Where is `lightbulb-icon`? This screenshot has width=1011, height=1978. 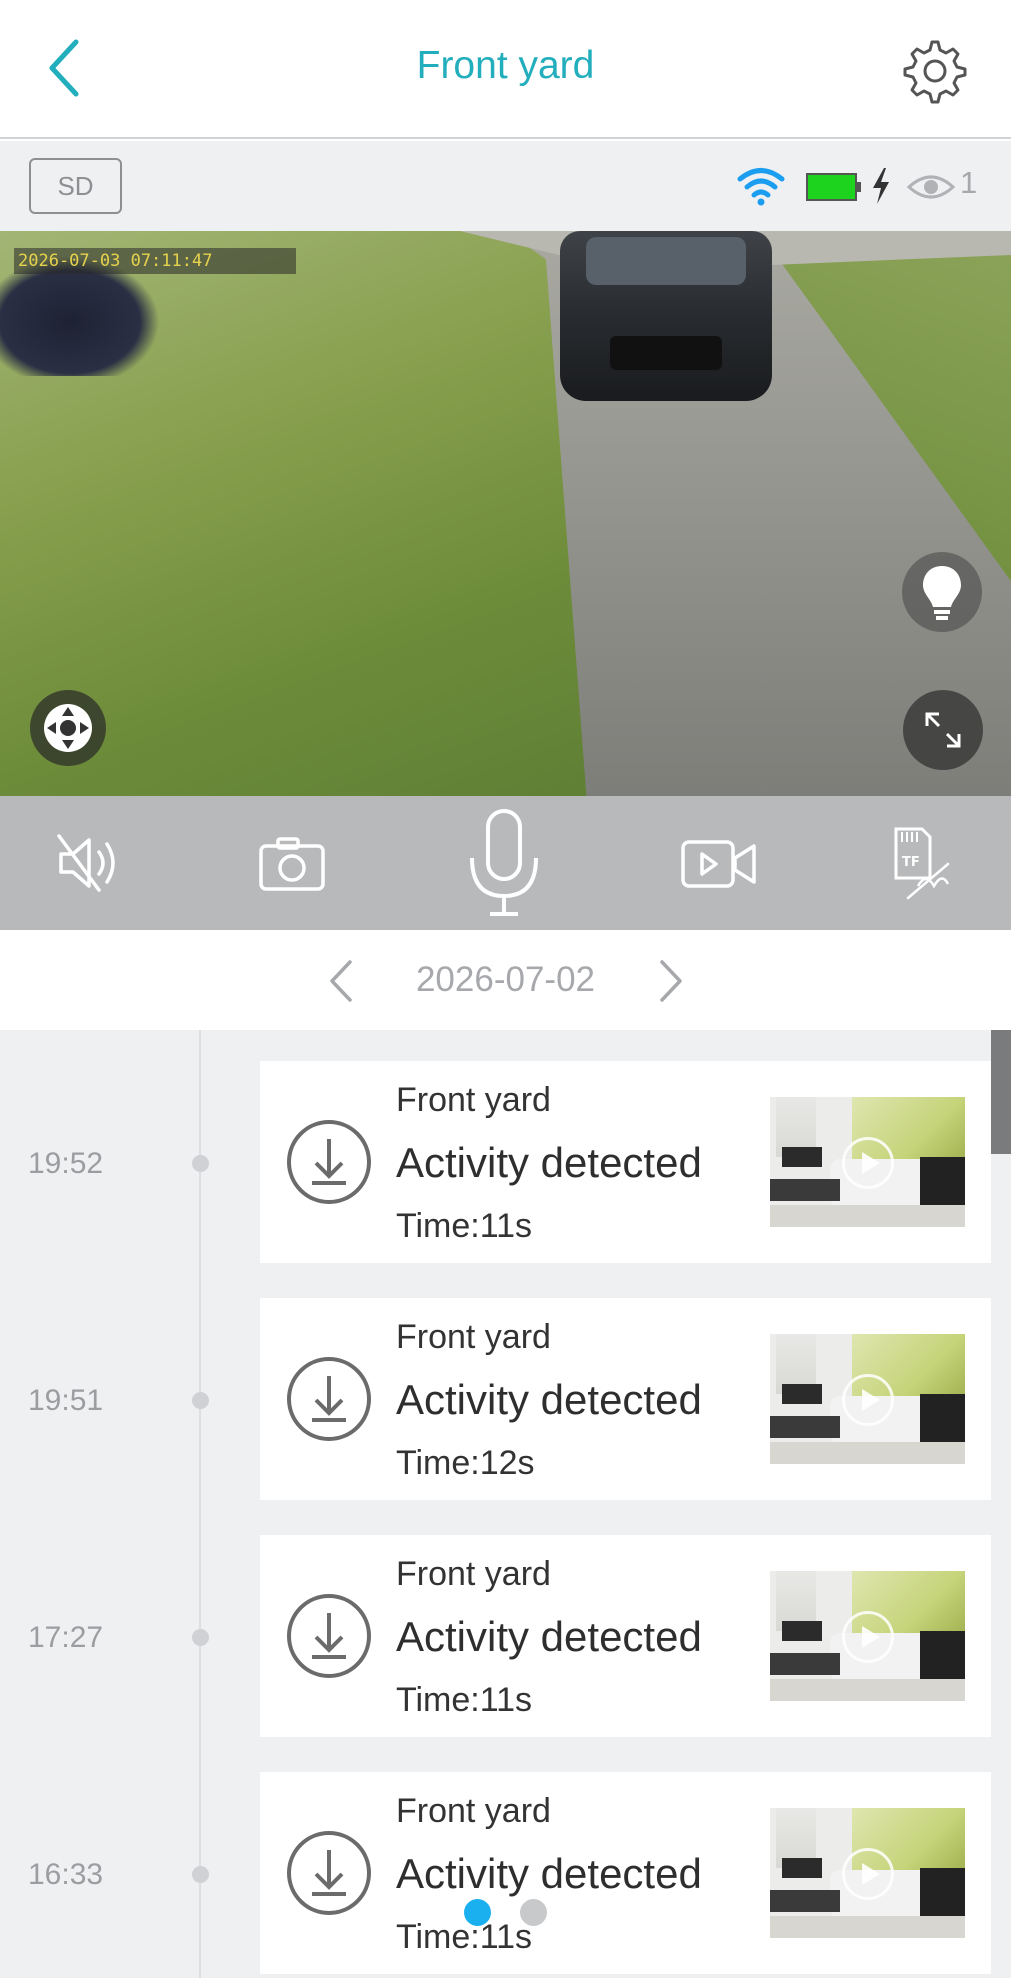 lightbulb-icon is located at coordinates (942, 593).